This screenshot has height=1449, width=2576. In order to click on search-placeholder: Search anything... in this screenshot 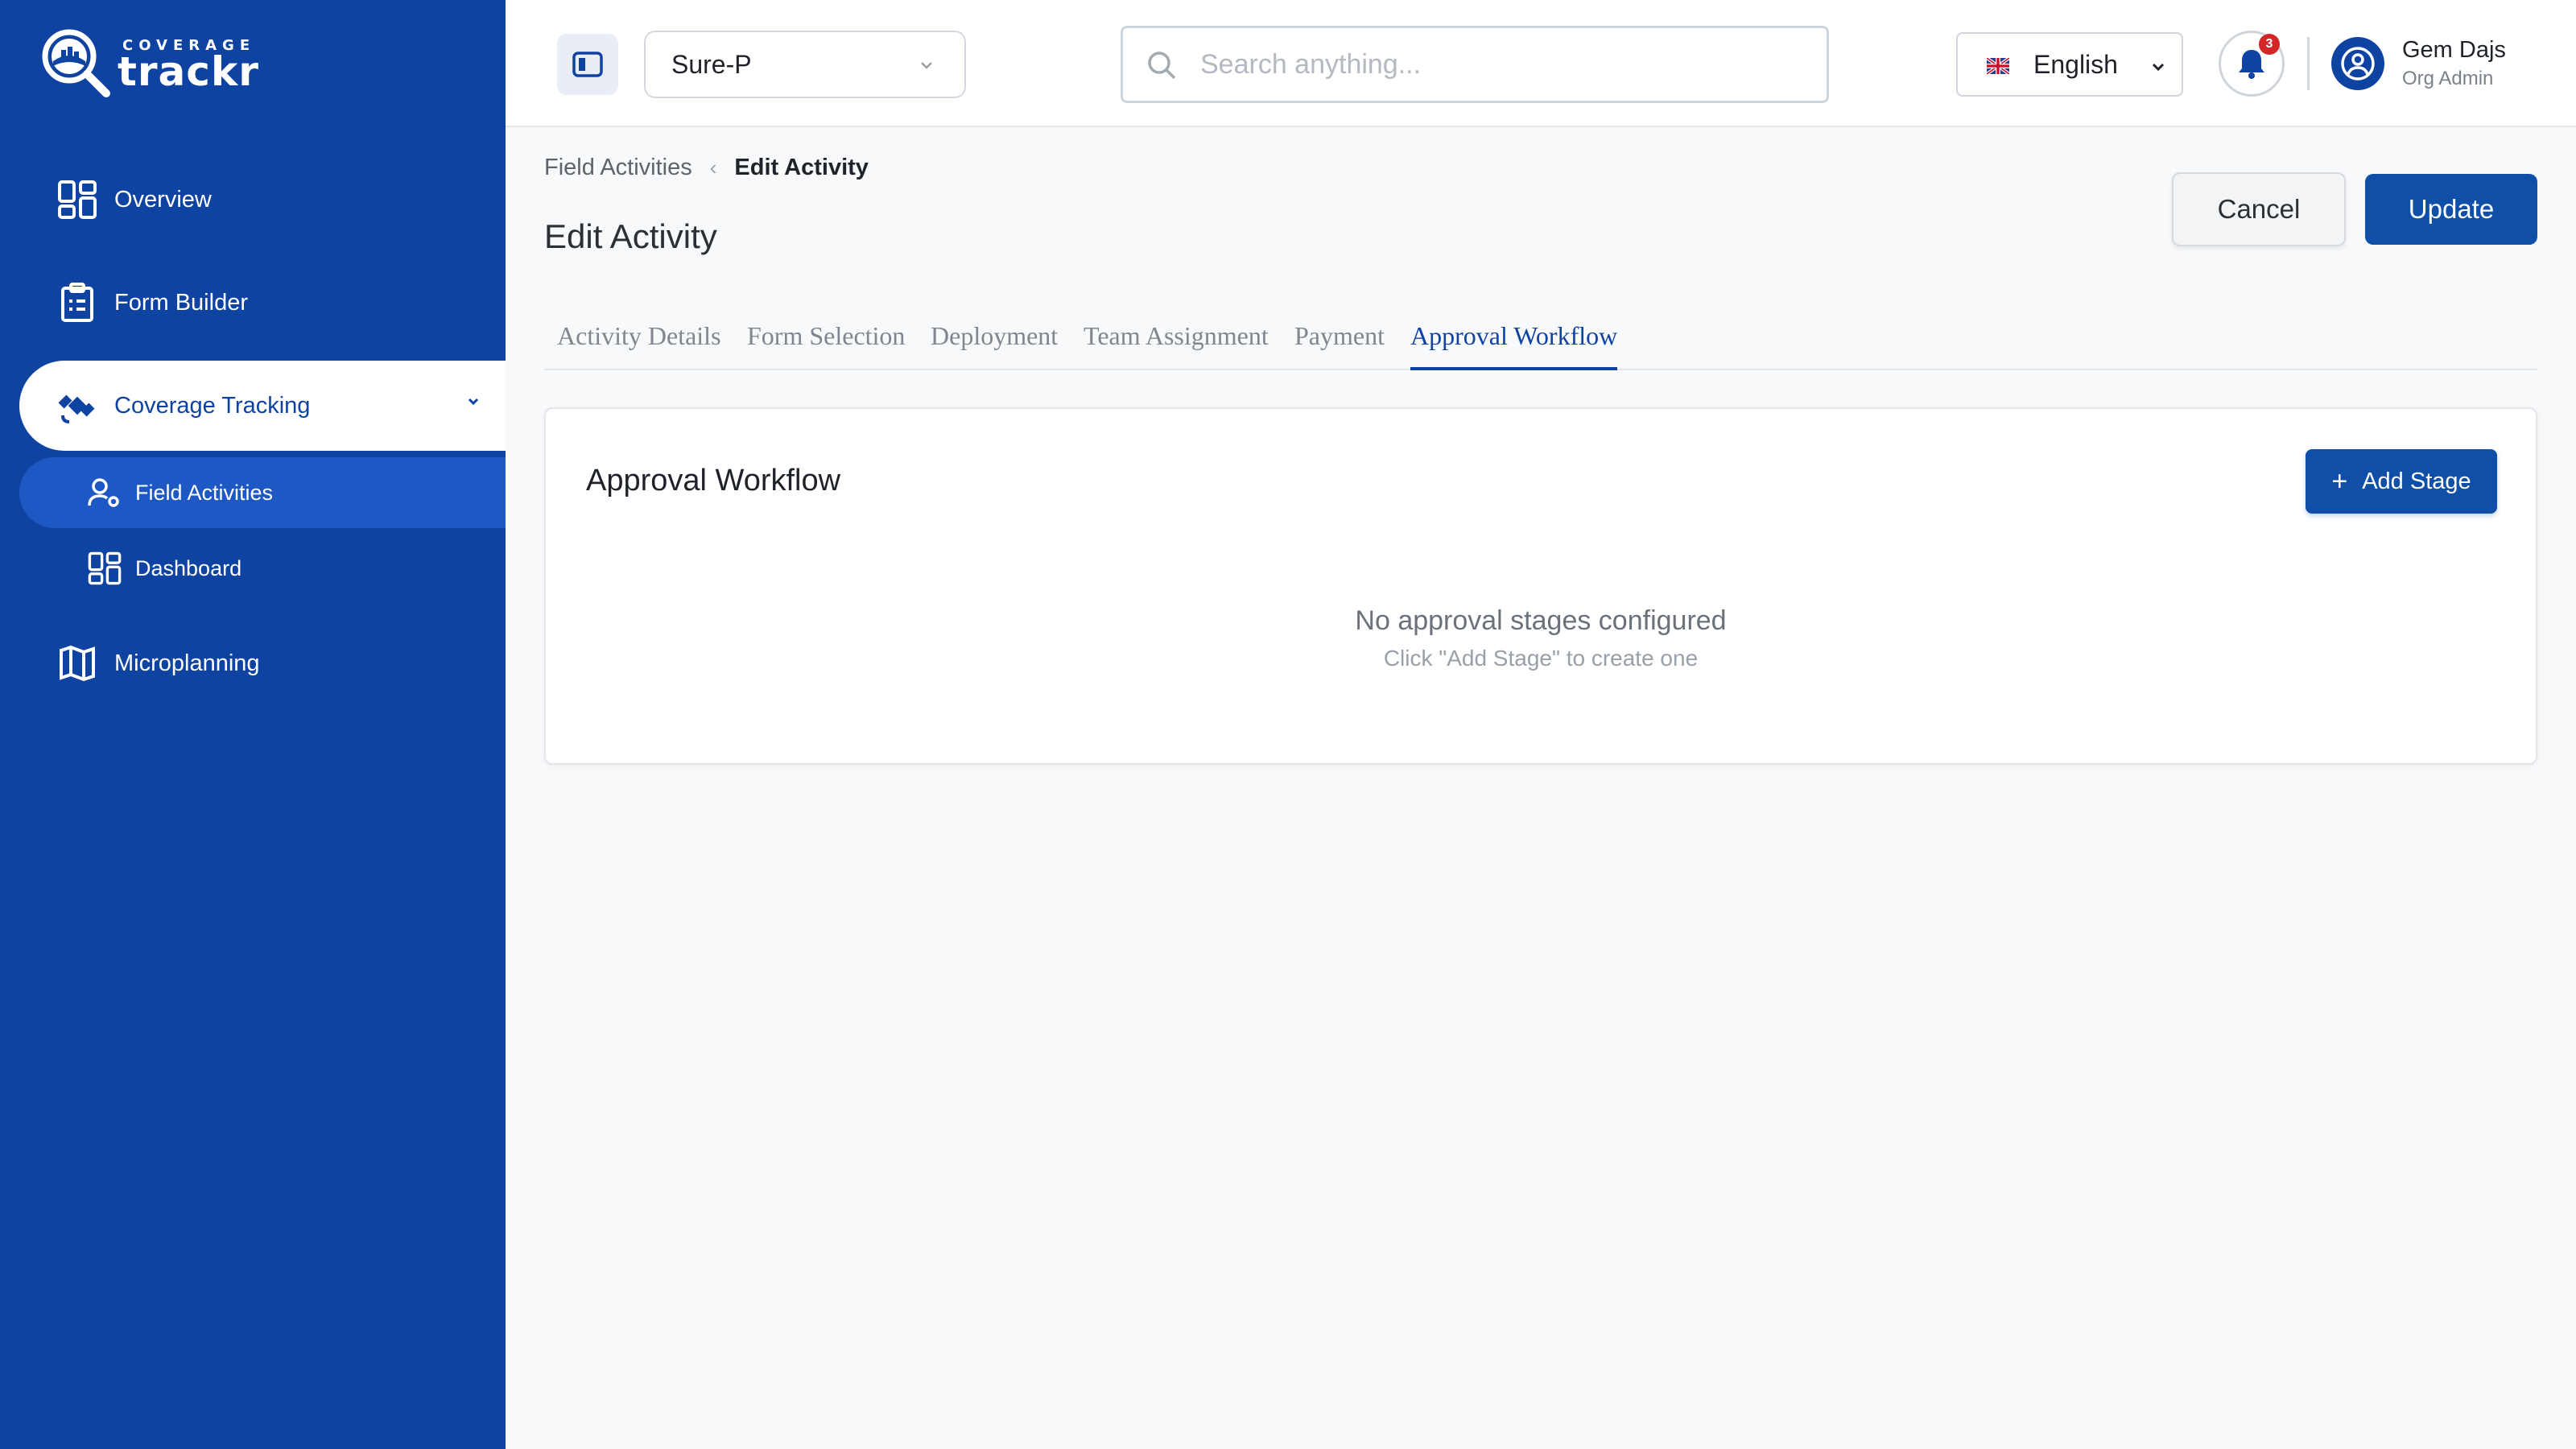, I will do `click(1311, 64)`.